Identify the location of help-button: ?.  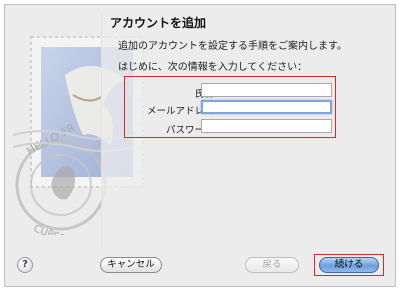
(25, 265).